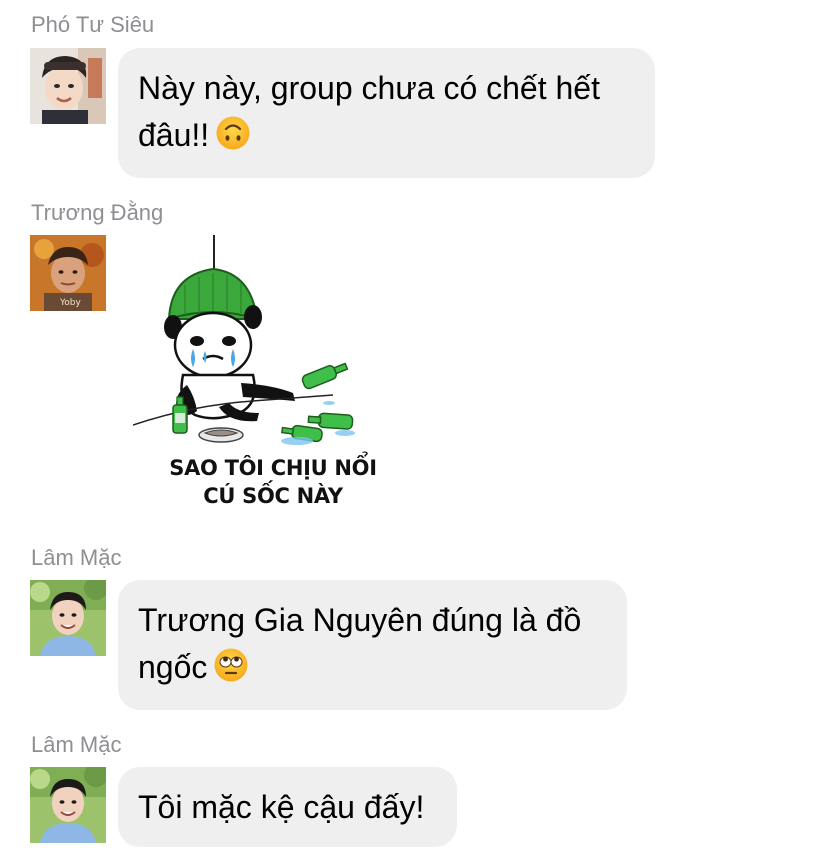 The width and height of the screenshot is (828, 859). Describe the element at coordinates (70, 303) in the screenshot. I see `svg-text: Yoby` at that location.